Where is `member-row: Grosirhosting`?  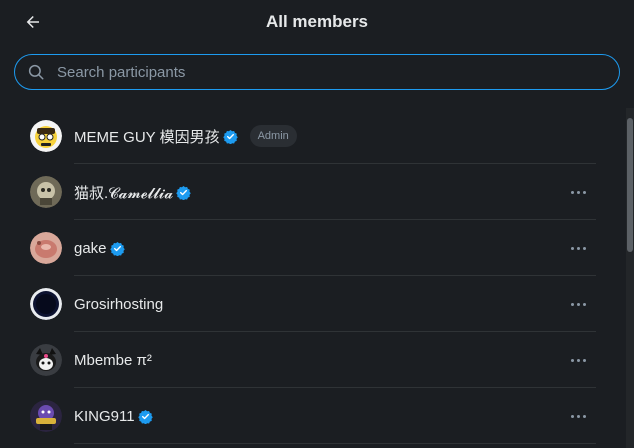 member-row: Grosirhosting is located at coordinates (317, 304).